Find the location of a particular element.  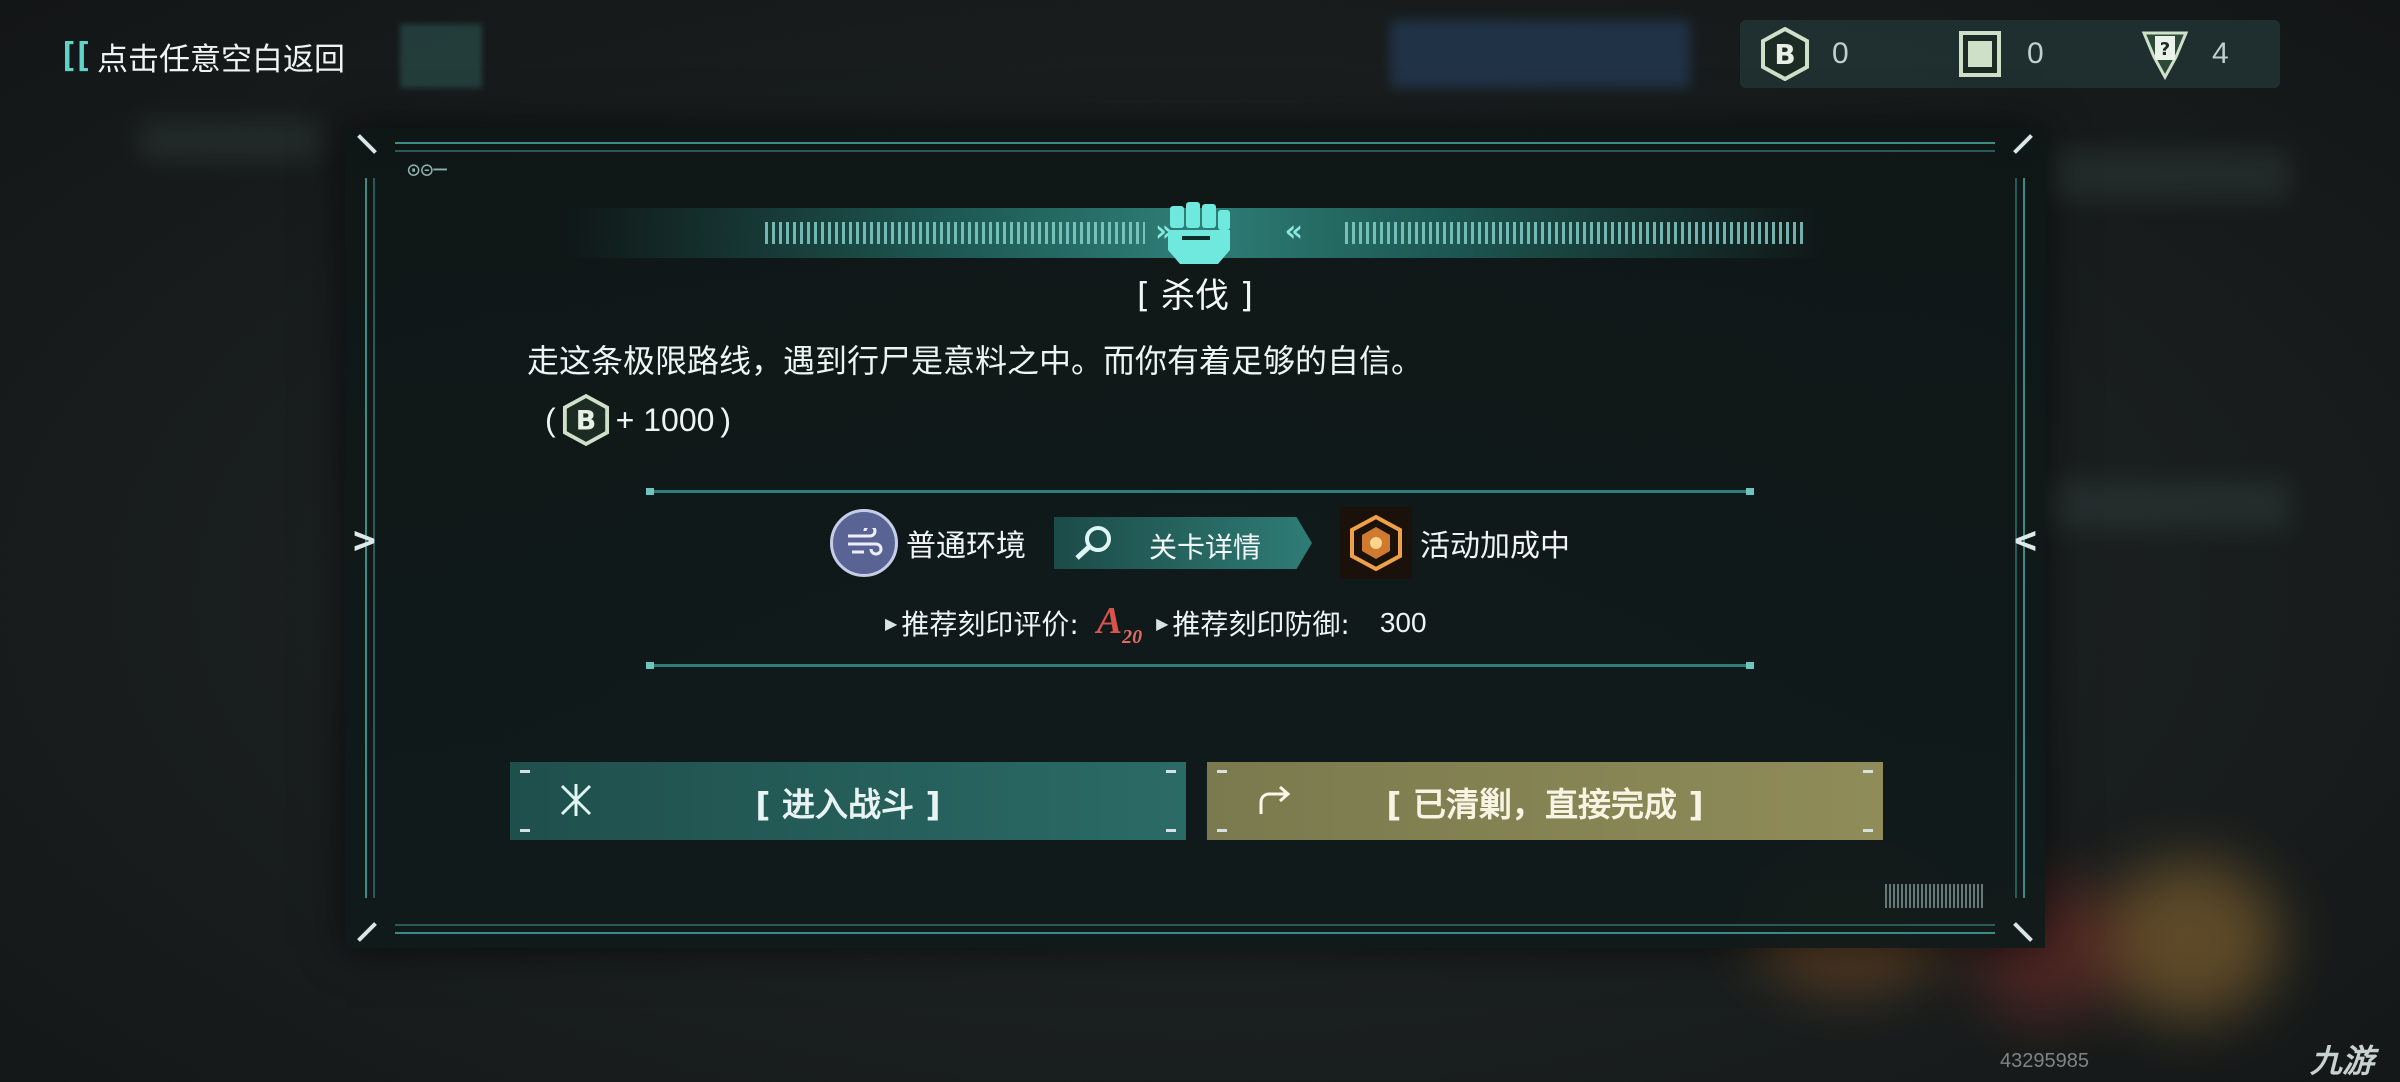

currency-ticket: 0 is located at coordinates (1999, 54).